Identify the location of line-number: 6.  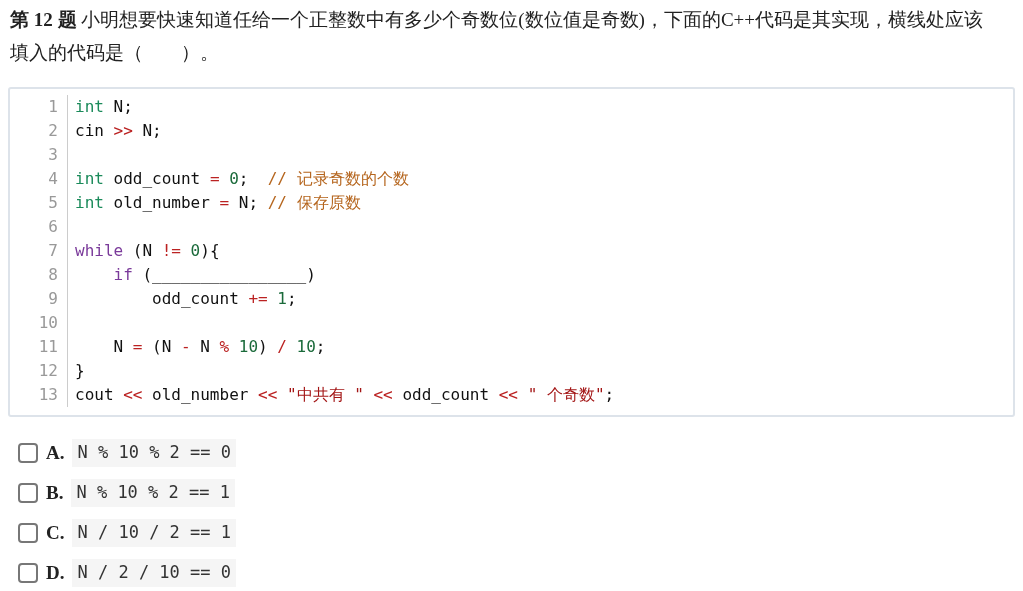
(39, 227).